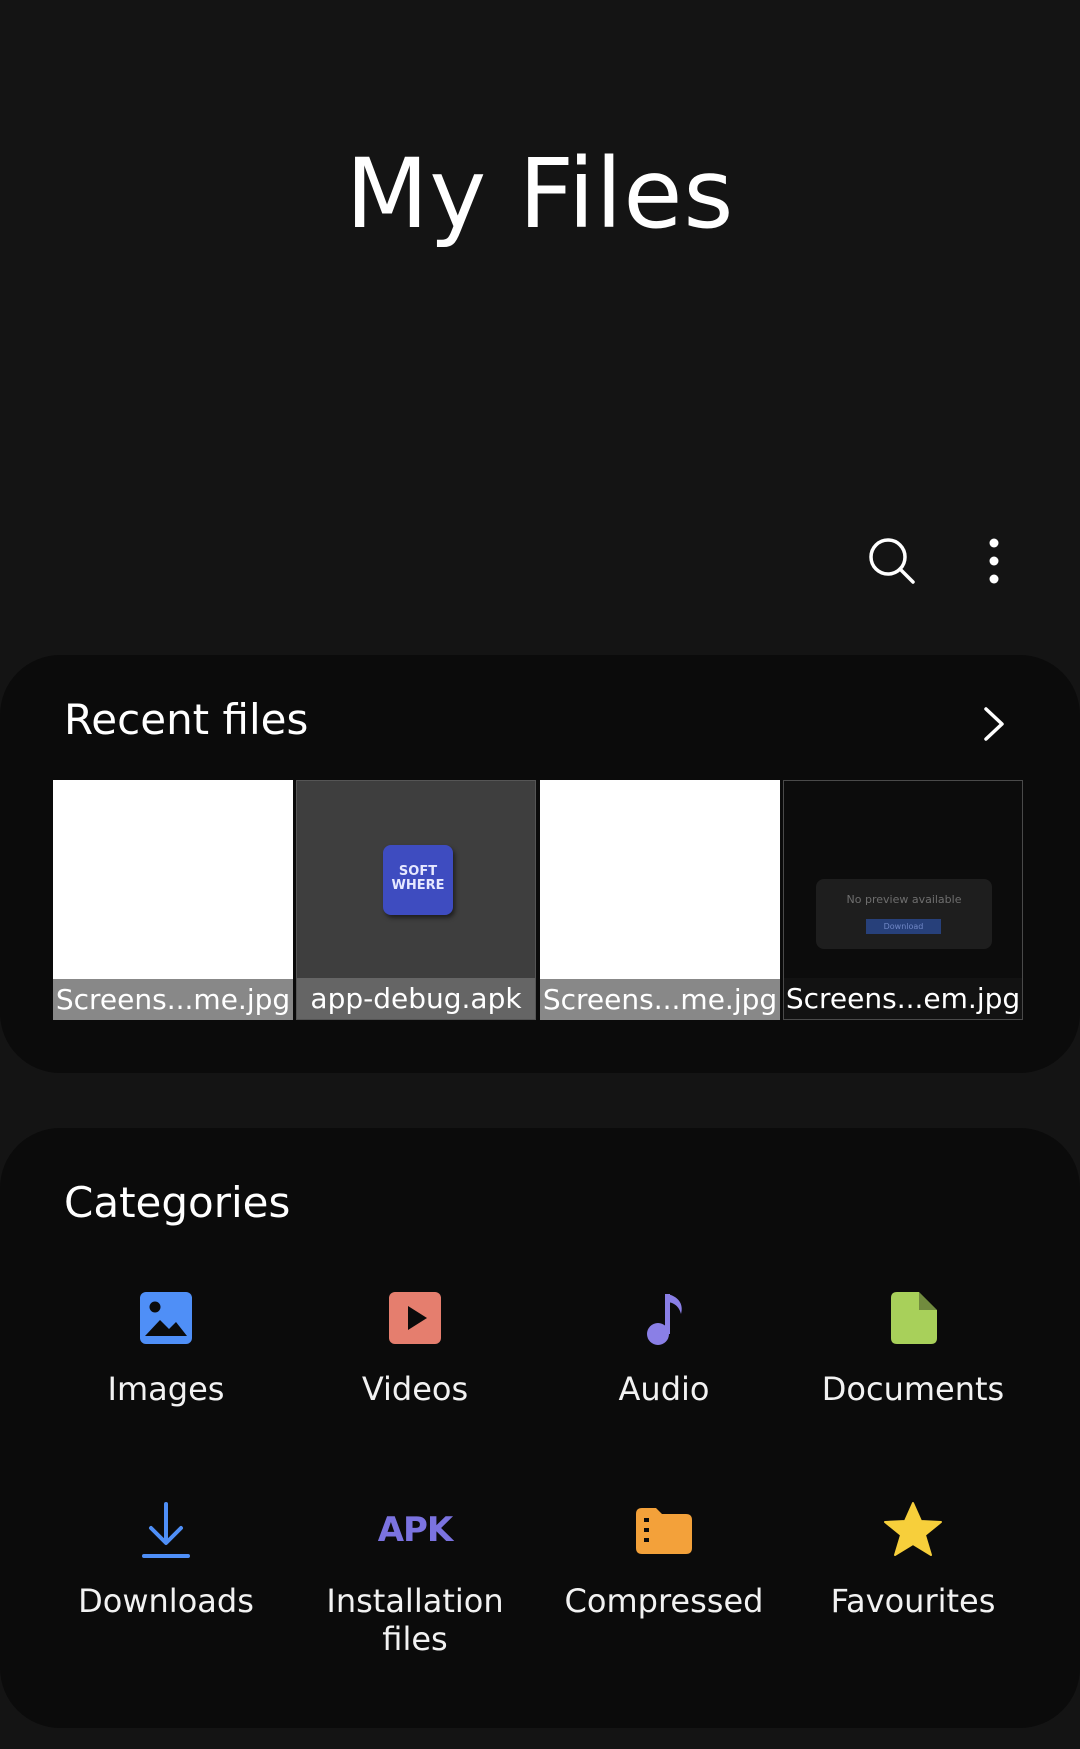 This screenshot has height=1749, width=1080. I want to click on more-options-icon, so click(994, 561).